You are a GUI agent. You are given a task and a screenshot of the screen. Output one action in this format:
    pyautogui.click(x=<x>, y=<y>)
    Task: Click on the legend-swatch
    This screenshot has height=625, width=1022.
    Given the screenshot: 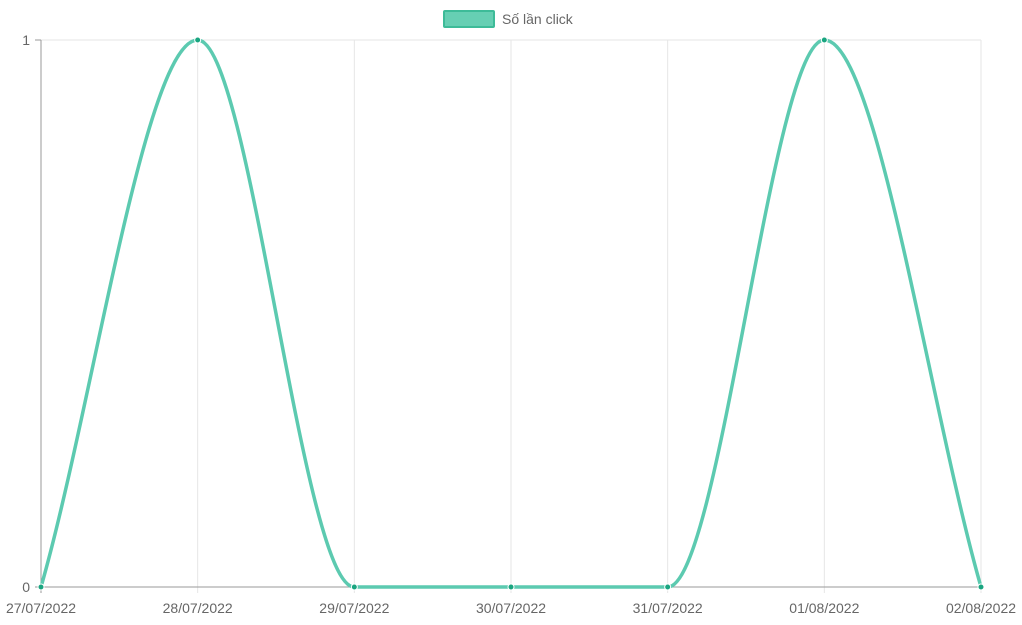 What is the action you would take?
    pyautogui.click(x=469, y=19)
    